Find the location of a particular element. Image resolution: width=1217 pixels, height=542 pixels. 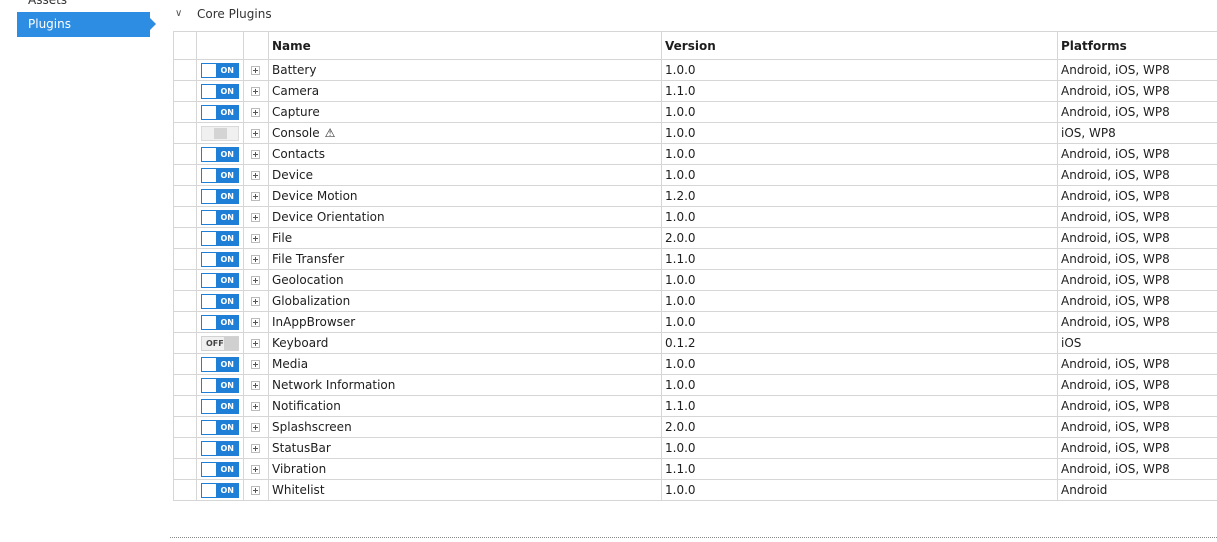

table-row: ON Capture 1.0.0 Android, iOS, WP8 is located at coordinates (695, 112).